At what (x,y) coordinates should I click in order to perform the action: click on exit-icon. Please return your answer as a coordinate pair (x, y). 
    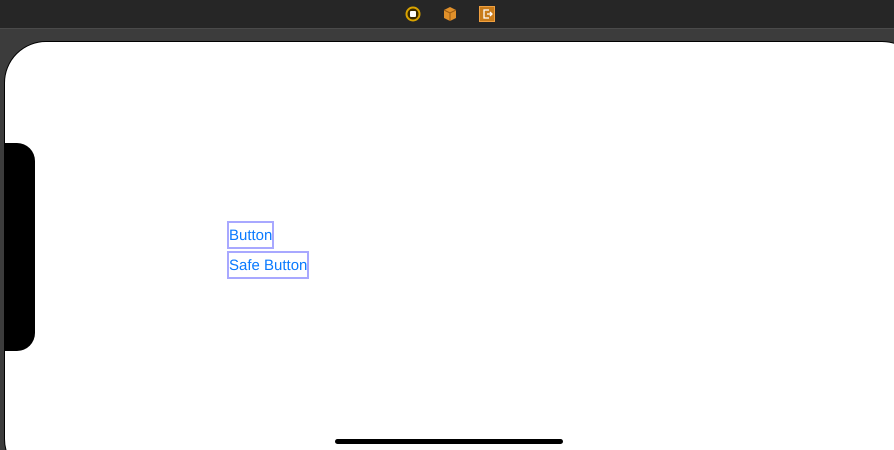
    Looking at the image, I should click on (487, 14).